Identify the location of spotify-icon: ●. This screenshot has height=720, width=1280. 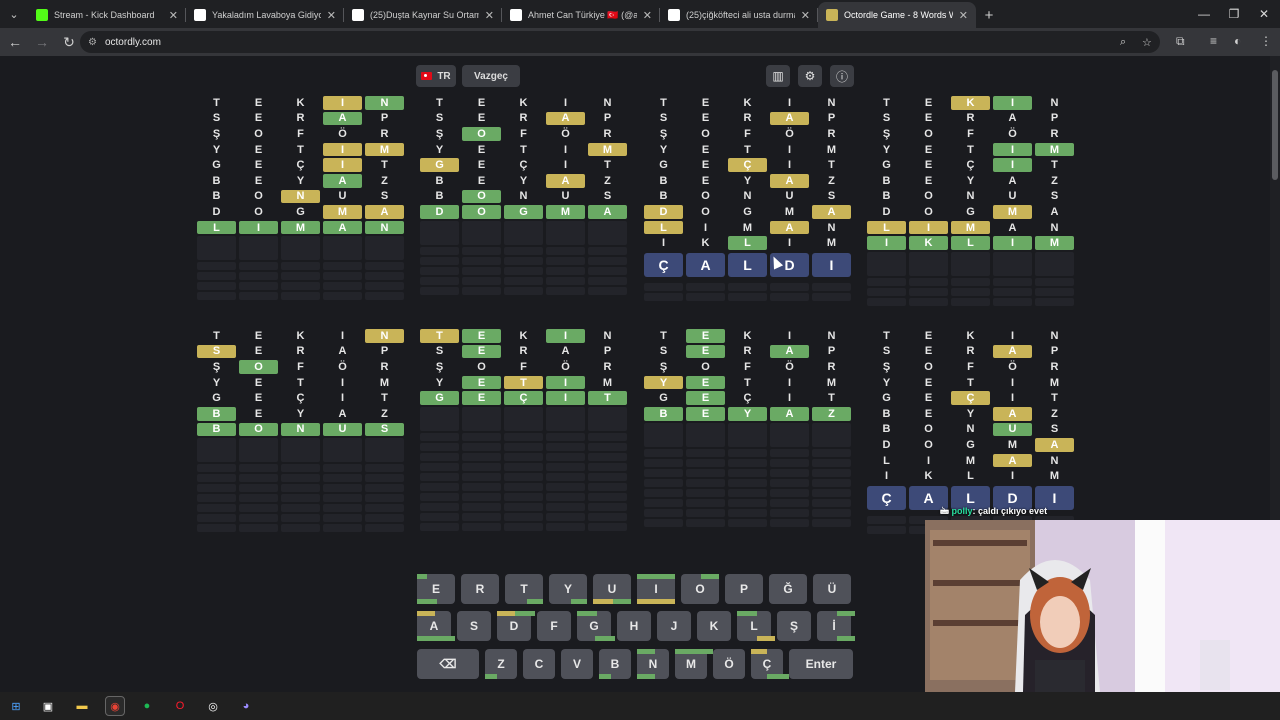
(147, 706).